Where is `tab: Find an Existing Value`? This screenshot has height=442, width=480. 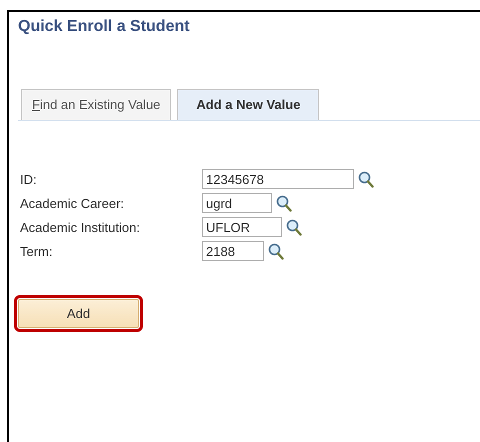 tab: Find an Existing Value is located at coordinates (96, 104).